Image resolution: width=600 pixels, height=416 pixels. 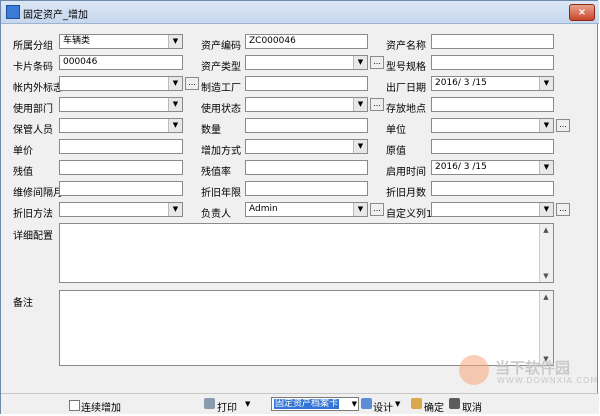 What do you see at coordinates (409, 214) in the screenshot?
I see `custom1-label: 自定义列1` at bounding box center [409, 214].